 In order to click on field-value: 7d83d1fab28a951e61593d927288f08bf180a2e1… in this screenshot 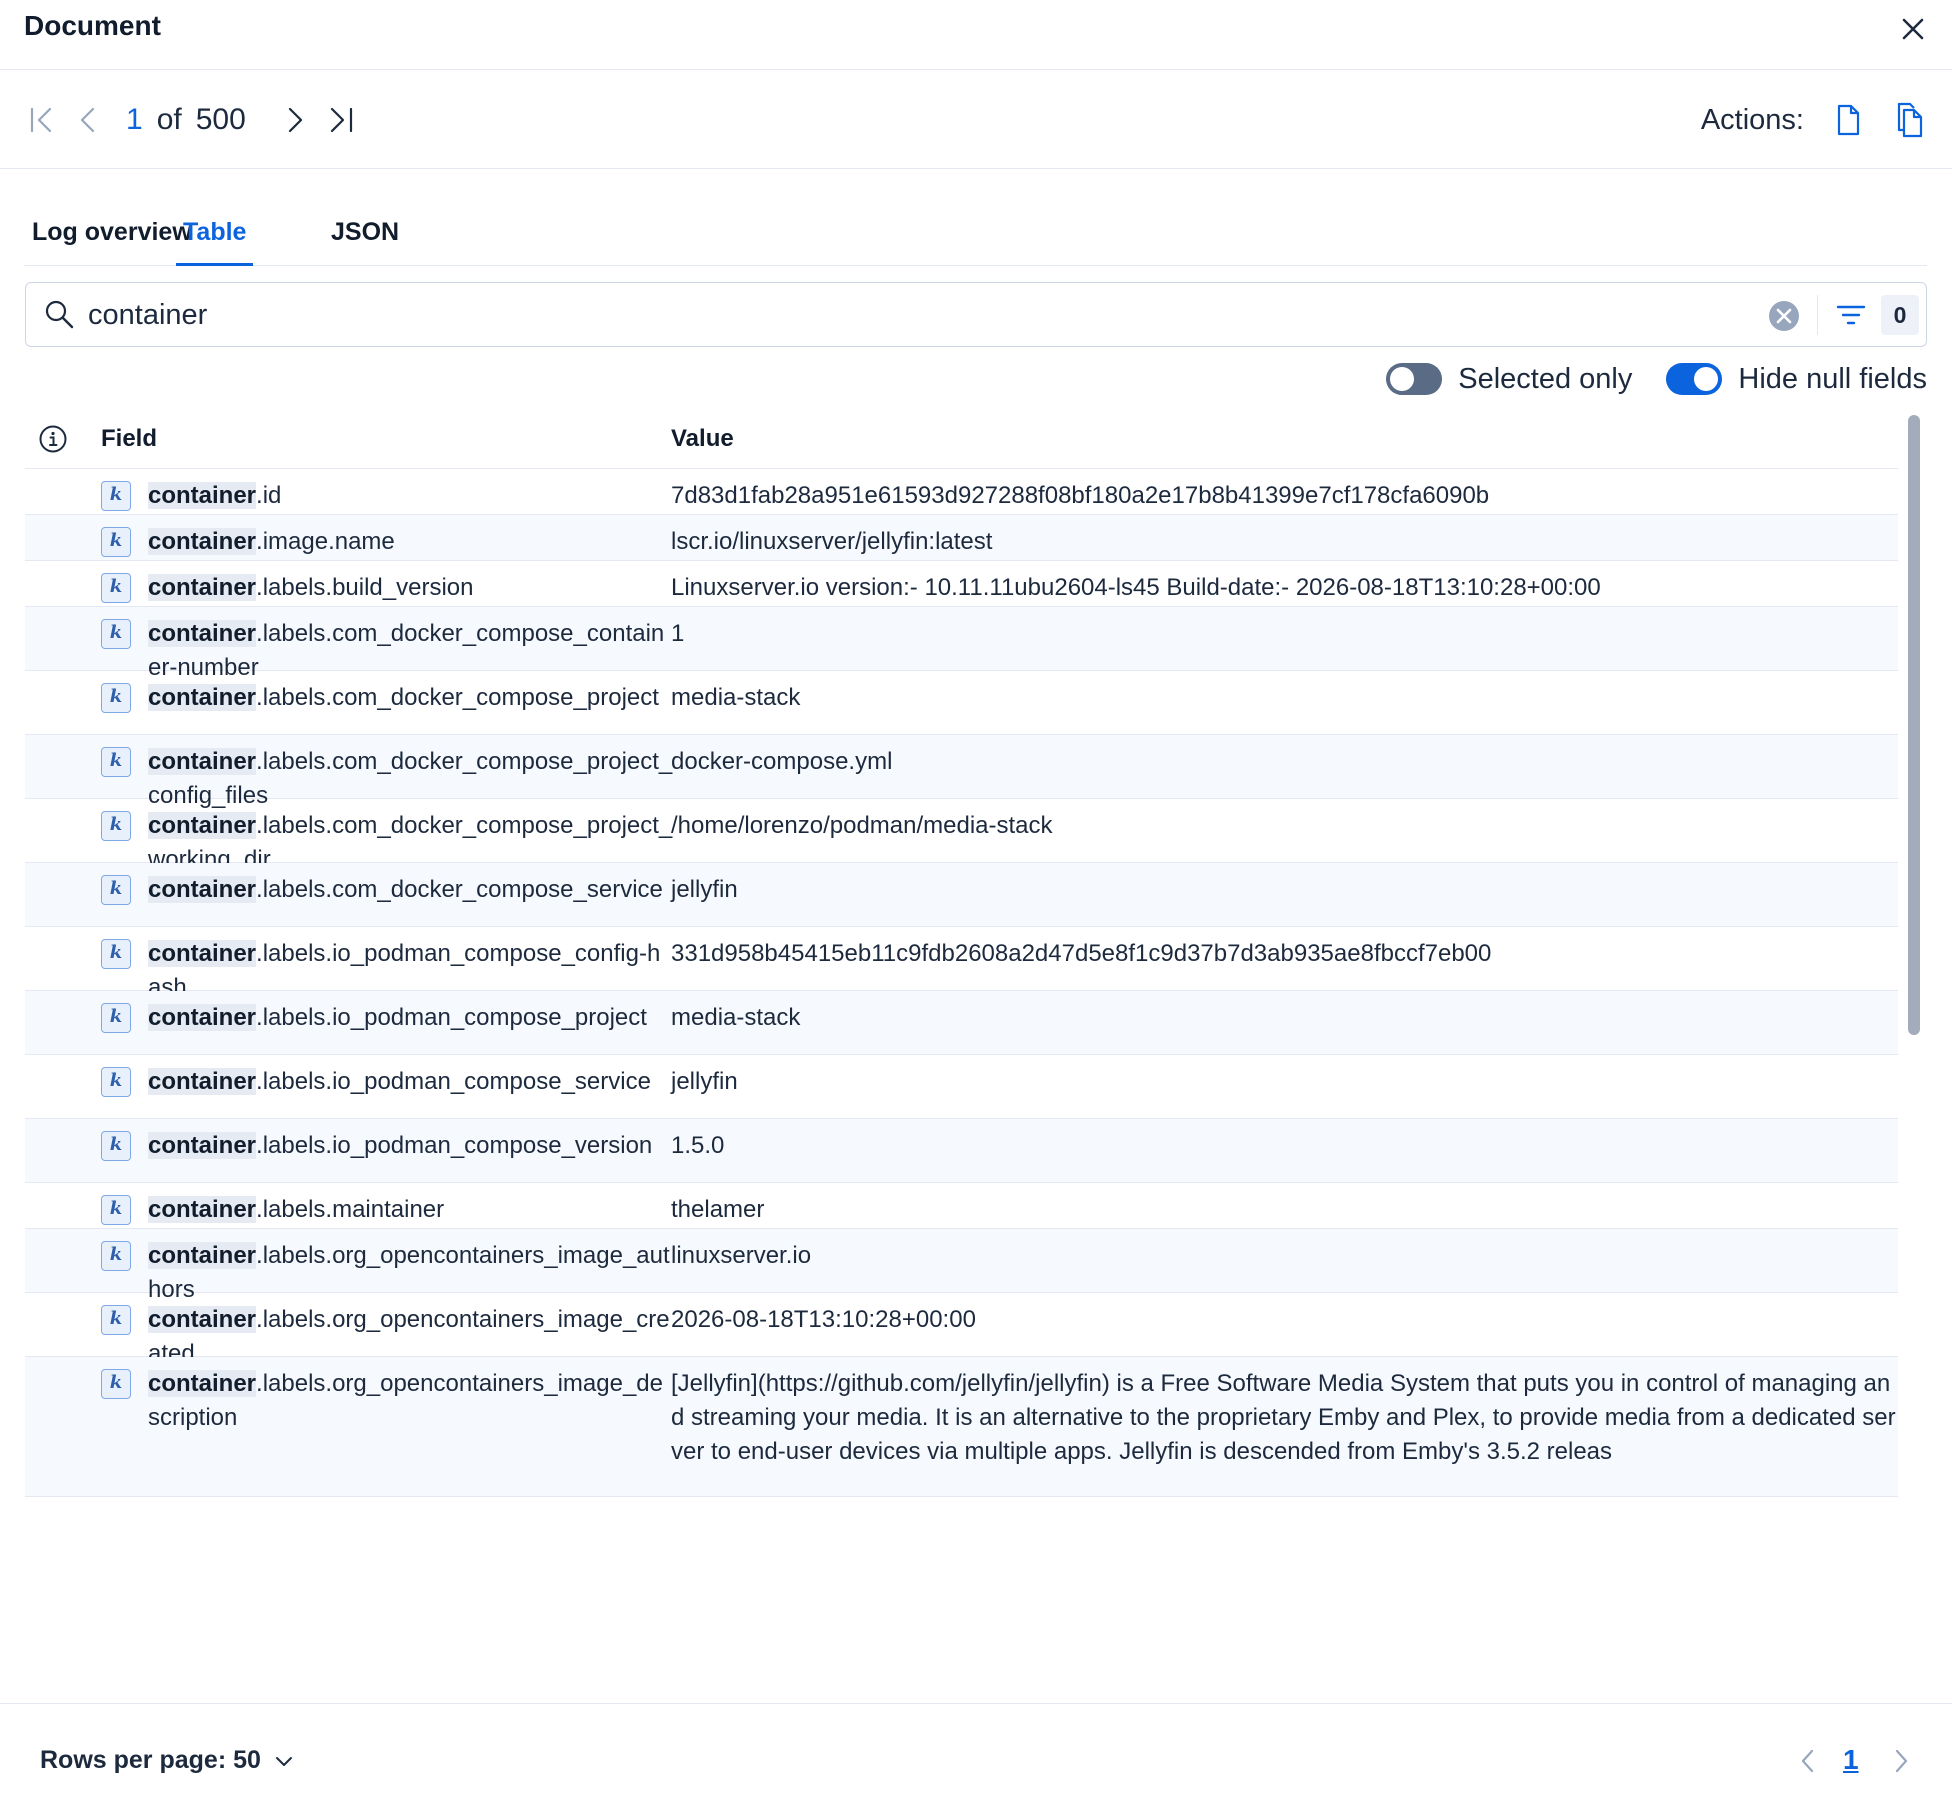, I will do `click(1080, 495)`.